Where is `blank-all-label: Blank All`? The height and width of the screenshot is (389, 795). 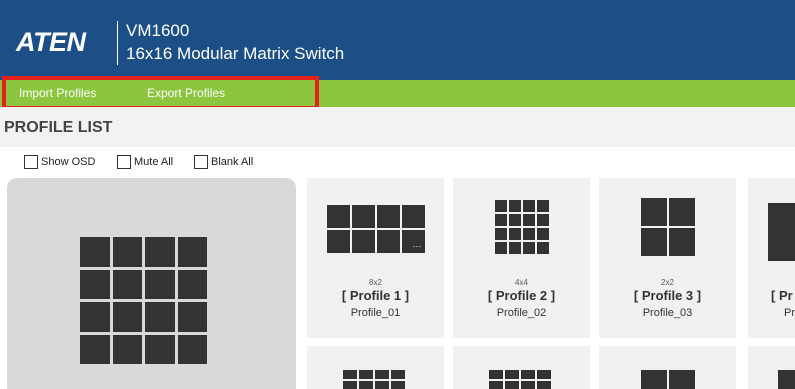 blank-all-label: Blank All is located at coordinates (232, 162).